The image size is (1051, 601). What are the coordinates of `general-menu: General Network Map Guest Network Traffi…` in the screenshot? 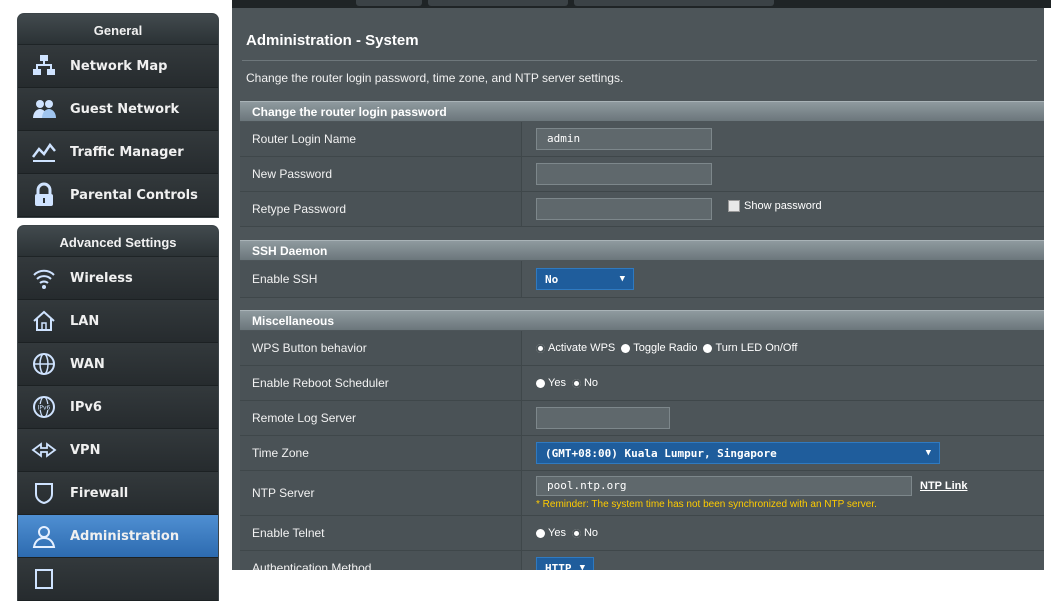 It's located at (118, 115).